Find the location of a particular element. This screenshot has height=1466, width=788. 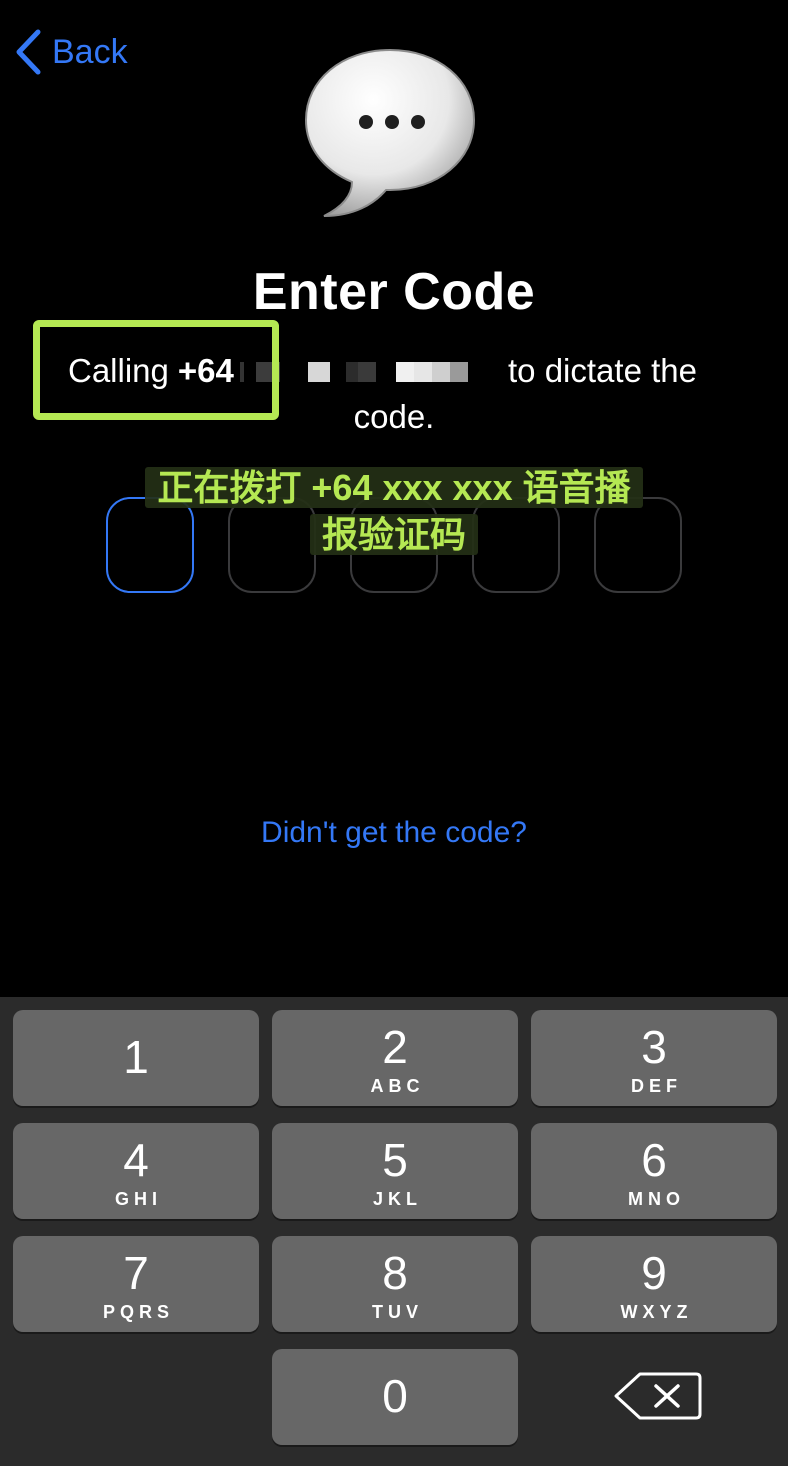

key-1: 1 is located at coordinates (136, 1058).